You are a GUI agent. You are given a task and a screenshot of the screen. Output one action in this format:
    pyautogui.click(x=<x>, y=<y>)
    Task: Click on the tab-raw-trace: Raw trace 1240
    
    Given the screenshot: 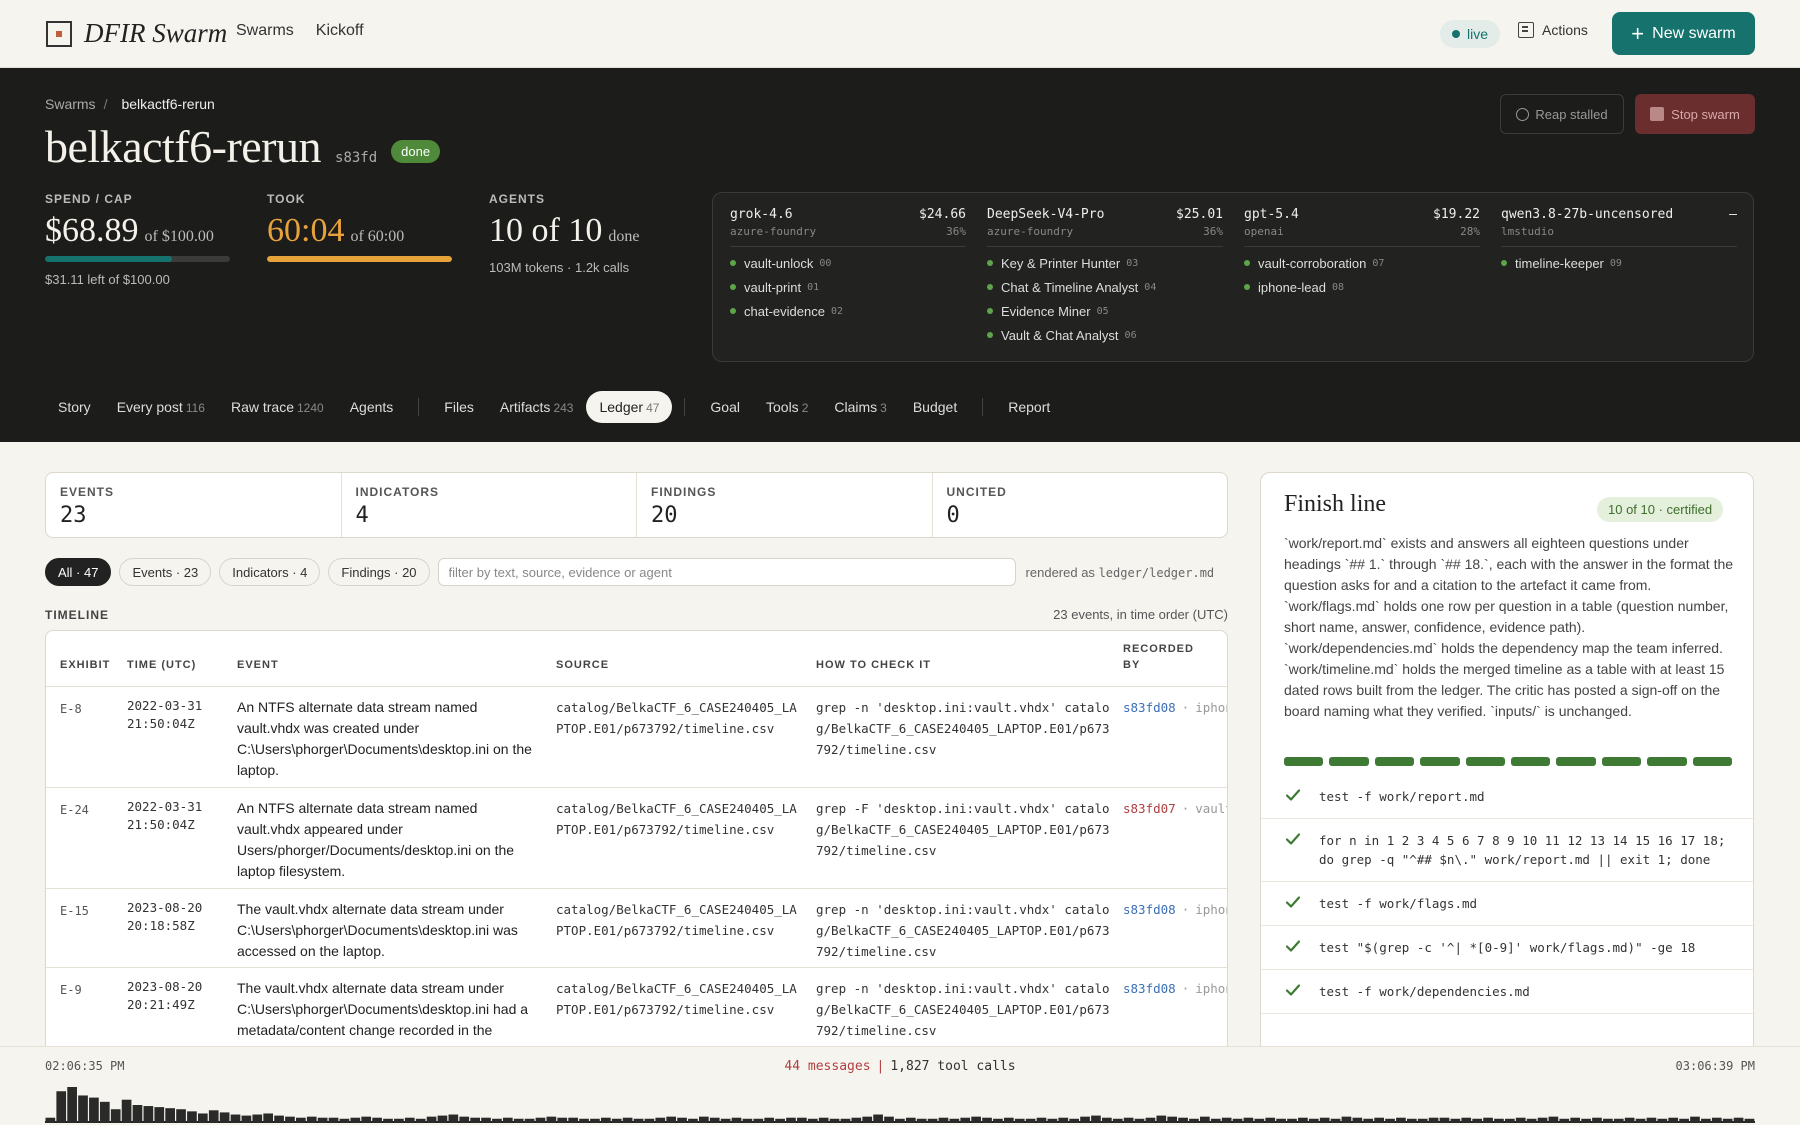 What is the action you would take?
    pyautogui.click(x=277, y=407)
    